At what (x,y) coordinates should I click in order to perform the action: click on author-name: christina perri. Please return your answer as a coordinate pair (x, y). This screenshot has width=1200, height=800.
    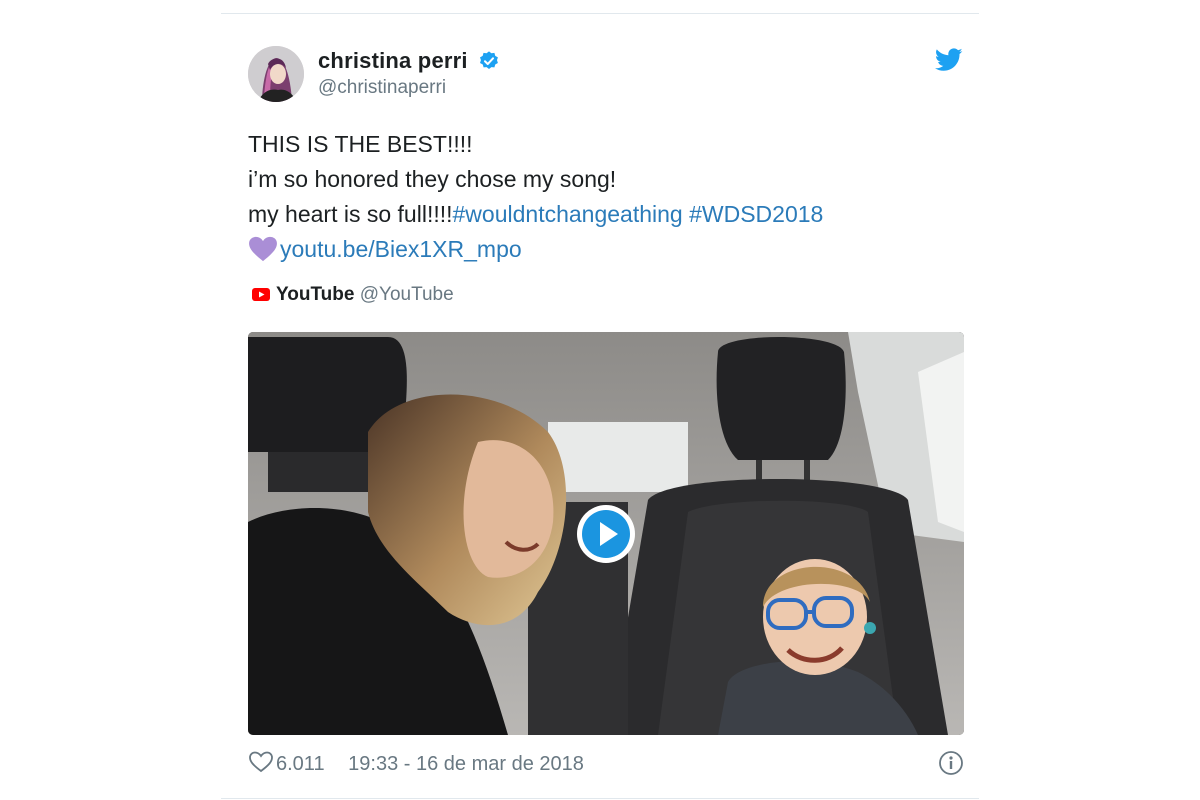
    Looking at the image, I should click on (393, 61).